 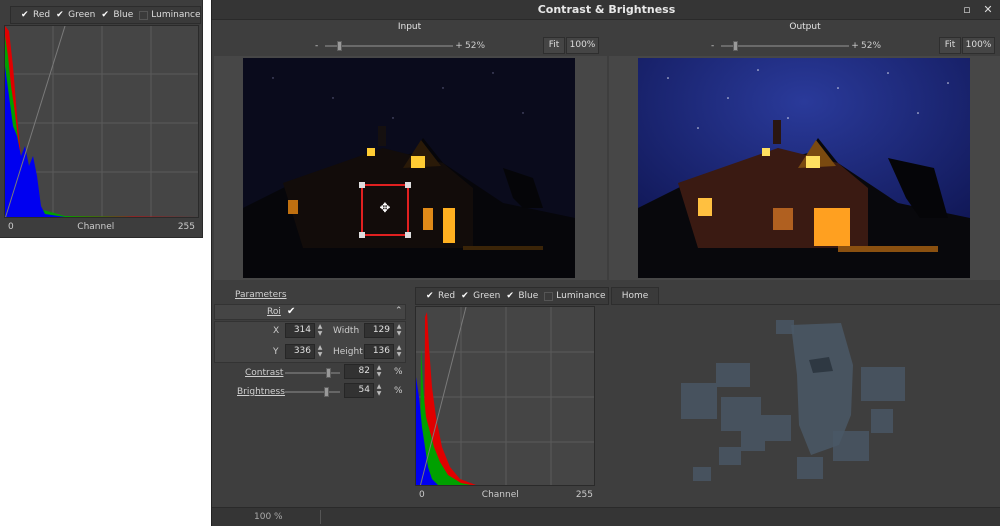 What do you see at coordinates (291, 311) in the screenshot?
I see `roi-checkbox: ✔` at bounding box center [291, 311].